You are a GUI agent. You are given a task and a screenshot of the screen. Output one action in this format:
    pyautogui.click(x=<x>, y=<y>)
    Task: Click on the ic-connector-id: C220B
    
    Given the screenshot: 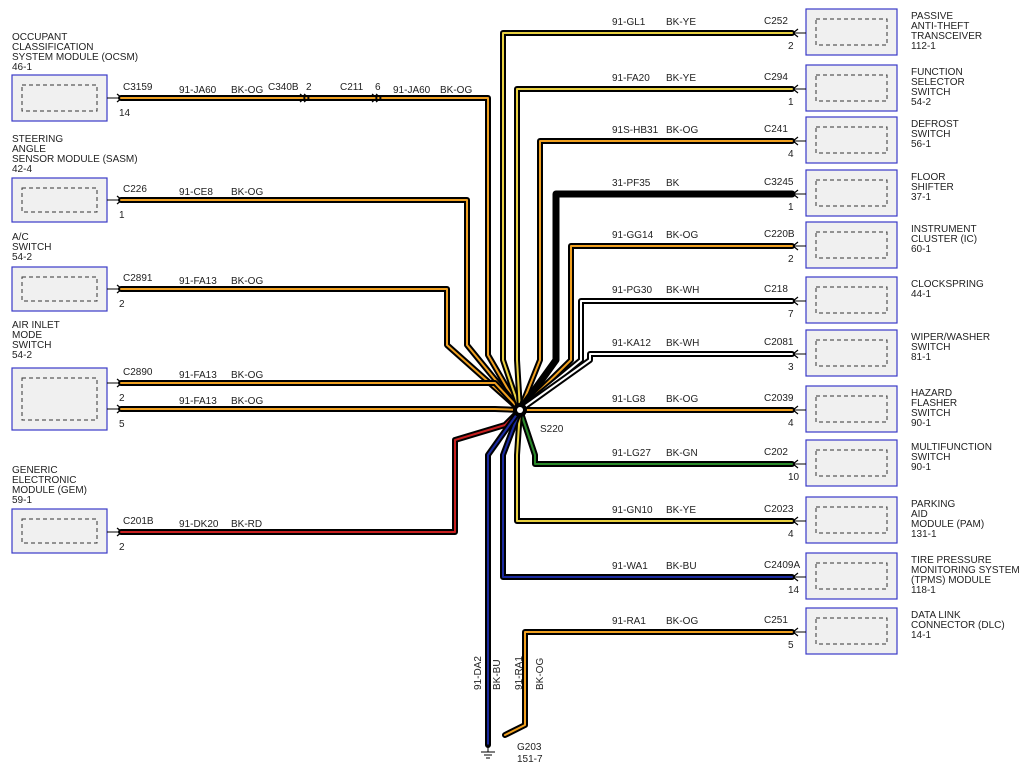 What is the action you would take?
    pyautogui.click(x=779, y=234)
    